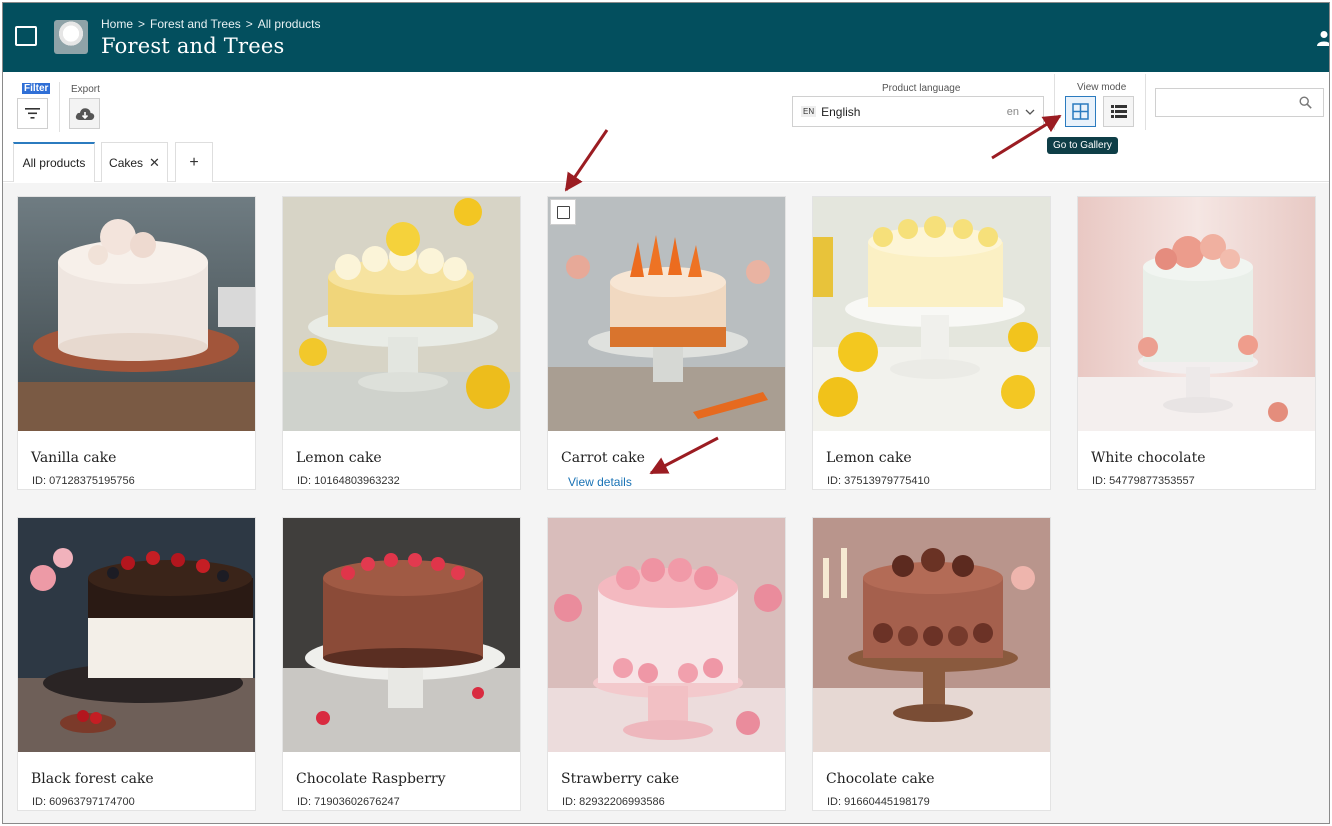 This screenshot has height=826, width=1332. I want to click on product-id: ID: 54779877353557, so click(1143, 481).